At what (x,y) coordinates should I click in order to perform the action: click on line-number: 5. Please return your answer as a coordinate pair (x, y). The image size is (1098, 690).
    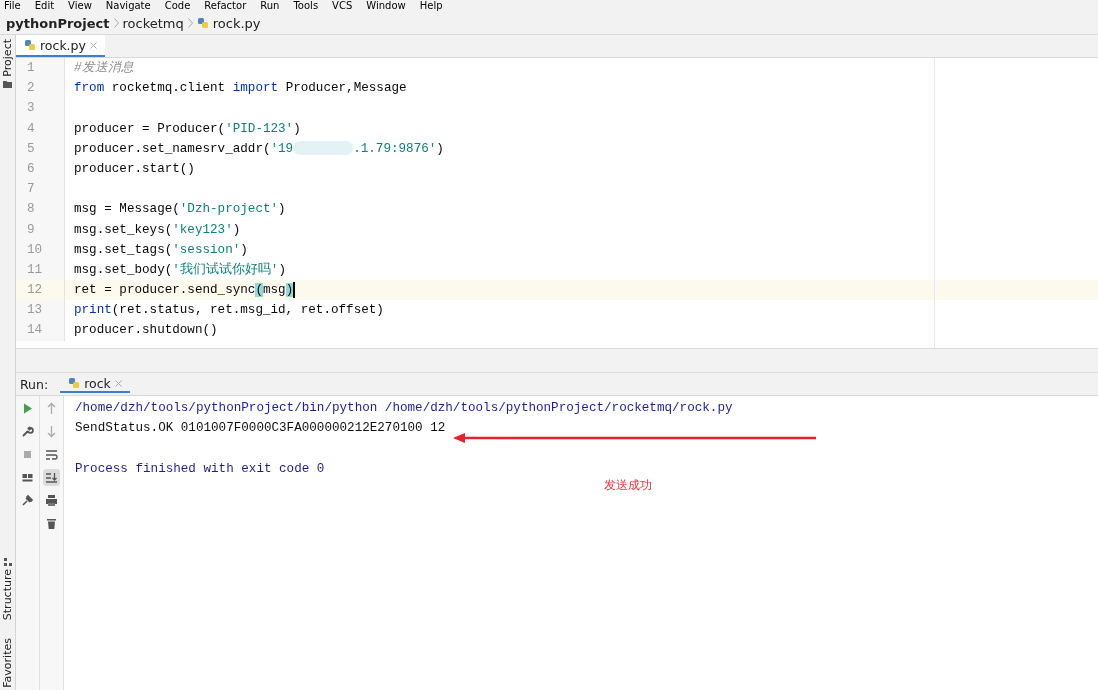
    Looking at the image, I should click on (31, 148).